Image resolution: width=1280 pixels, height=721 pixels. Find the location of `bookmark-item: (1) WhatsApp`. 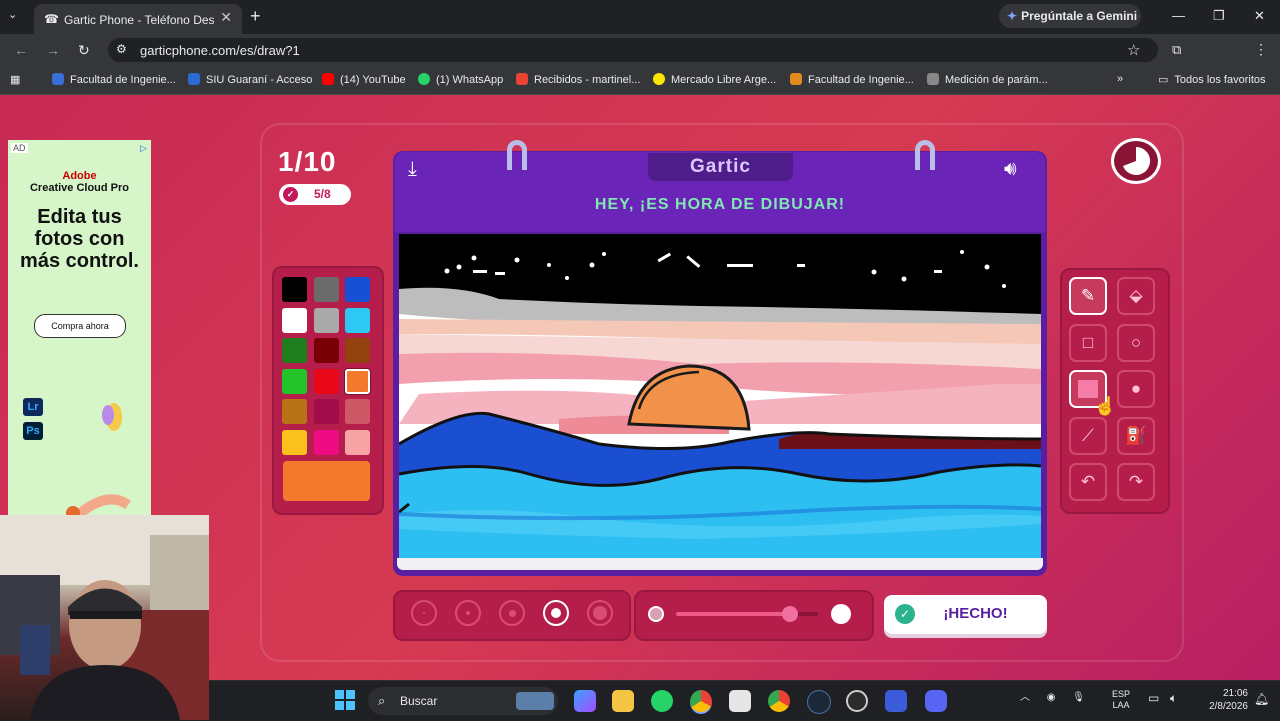

bookmark-item: (1) WhatsApp is located at coordinates (460, 79).